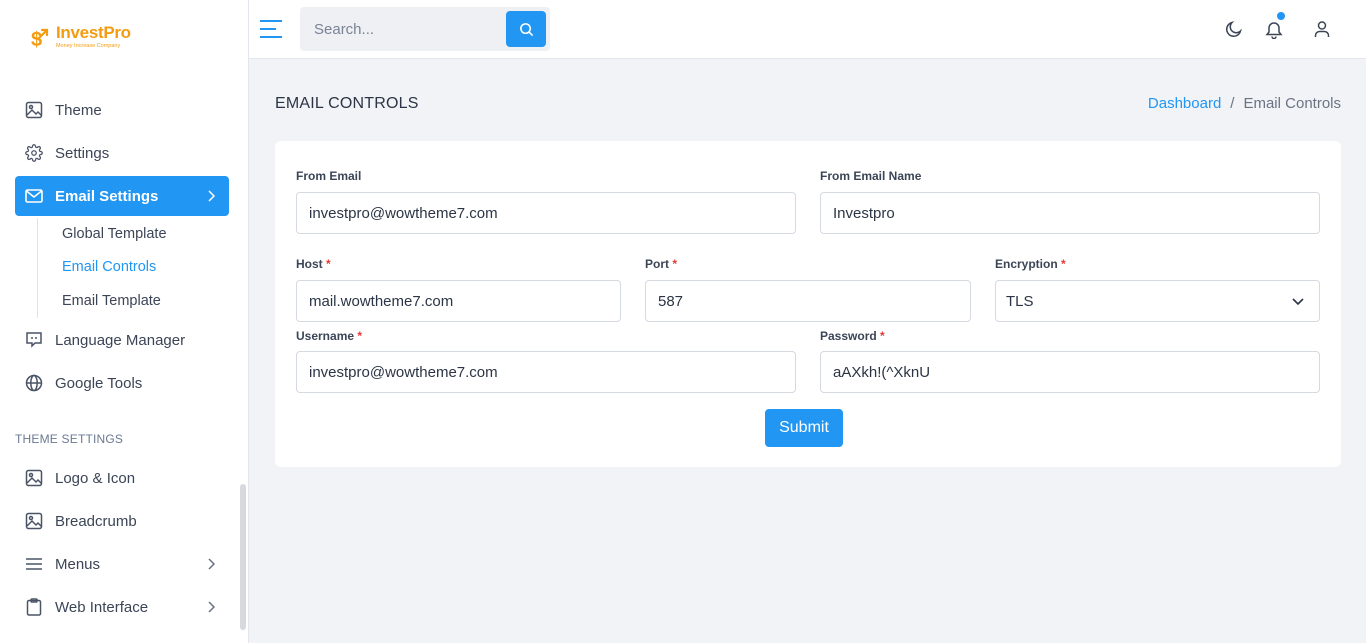 The image size is (1366, 643). I want to click on submenu-item-global-template: Global Template, so click(114, 234).